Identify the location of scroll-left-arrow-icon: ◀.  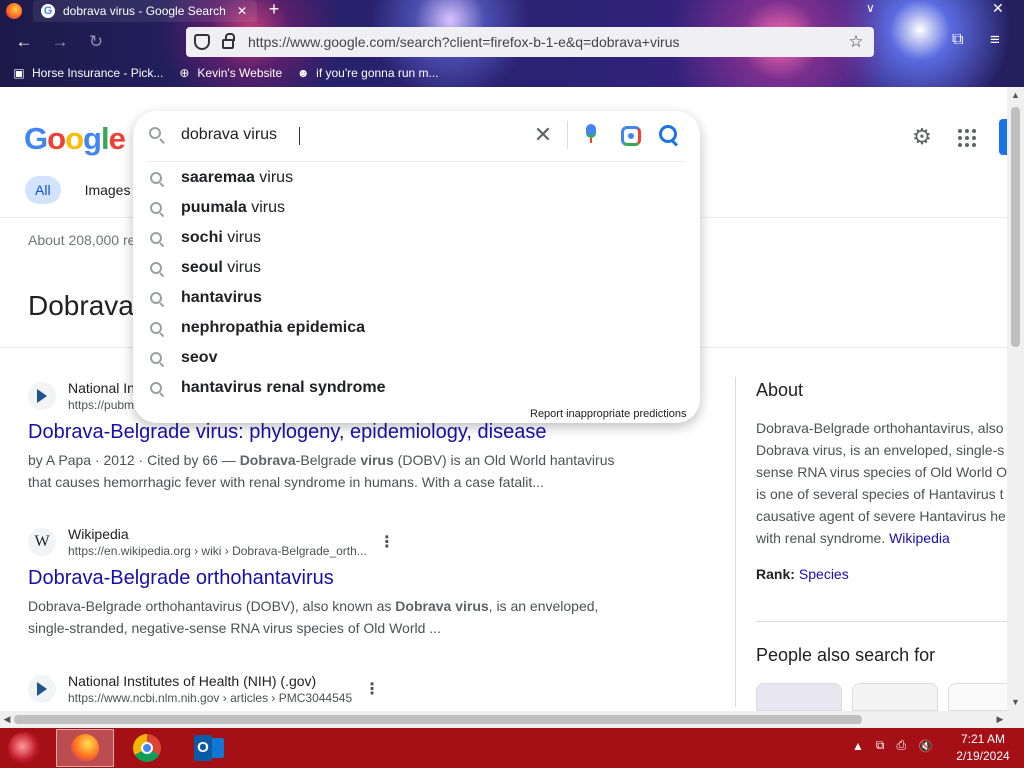
(7, 719).